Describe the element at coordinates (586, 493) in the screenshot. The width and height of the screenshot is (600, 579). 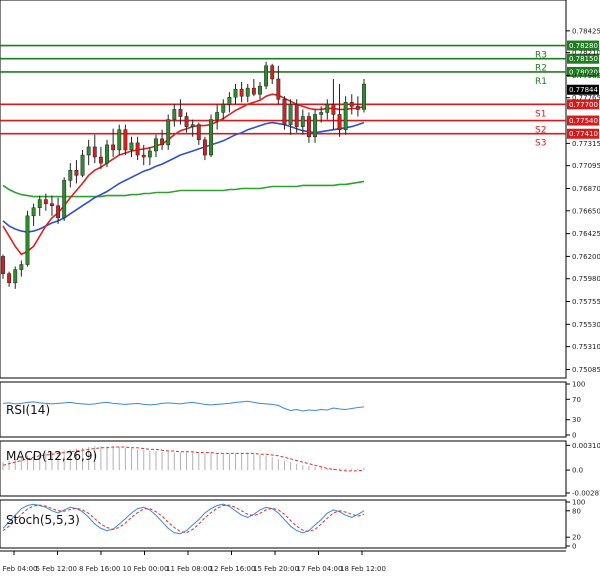
I see `macd-tick-label: -0.002874` at that location.